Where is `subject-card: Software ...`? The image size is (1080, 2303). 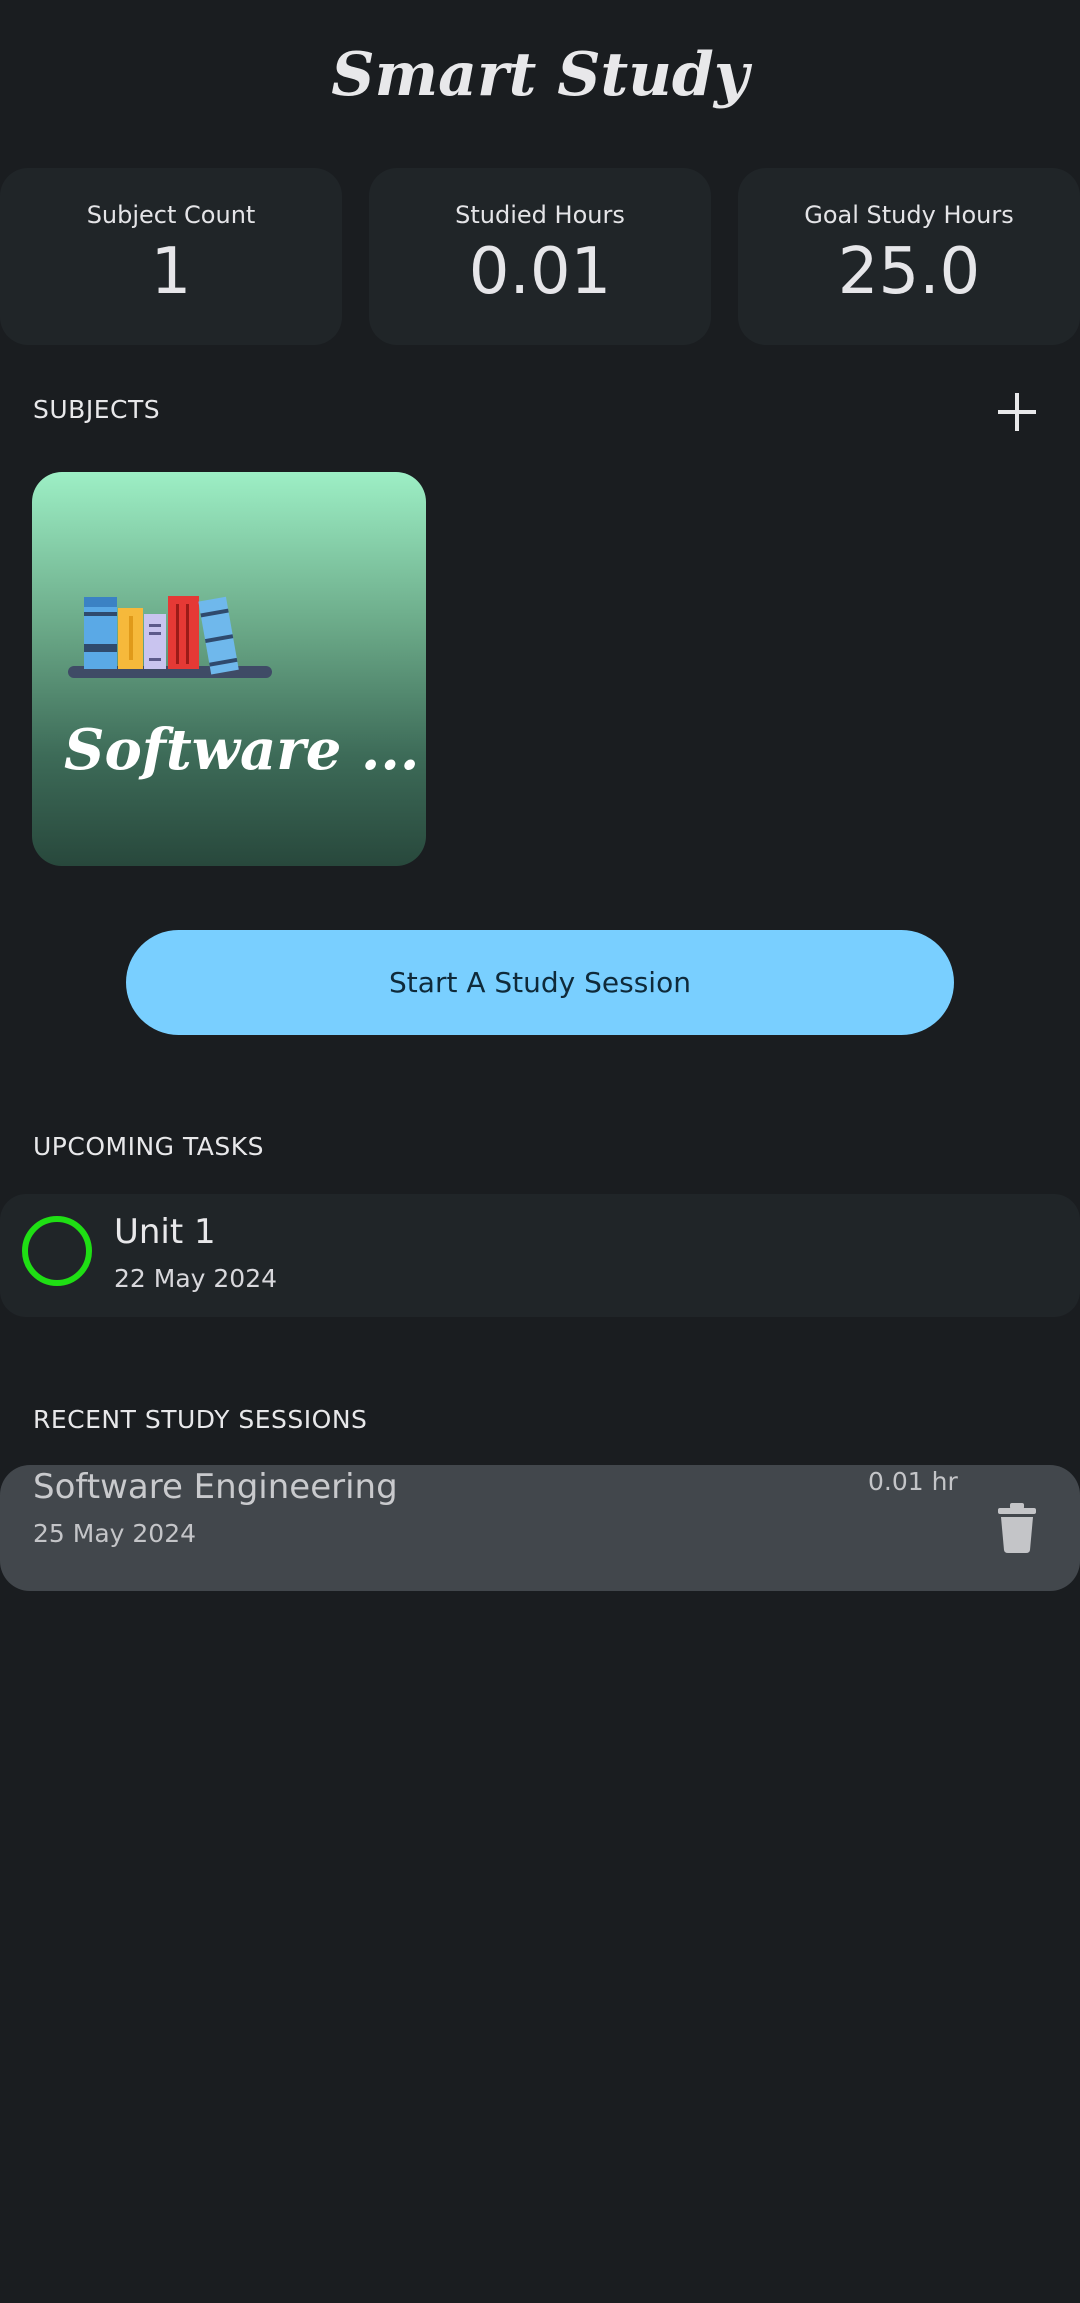
subject-card: Software ... is located at coordinates (229, 669).